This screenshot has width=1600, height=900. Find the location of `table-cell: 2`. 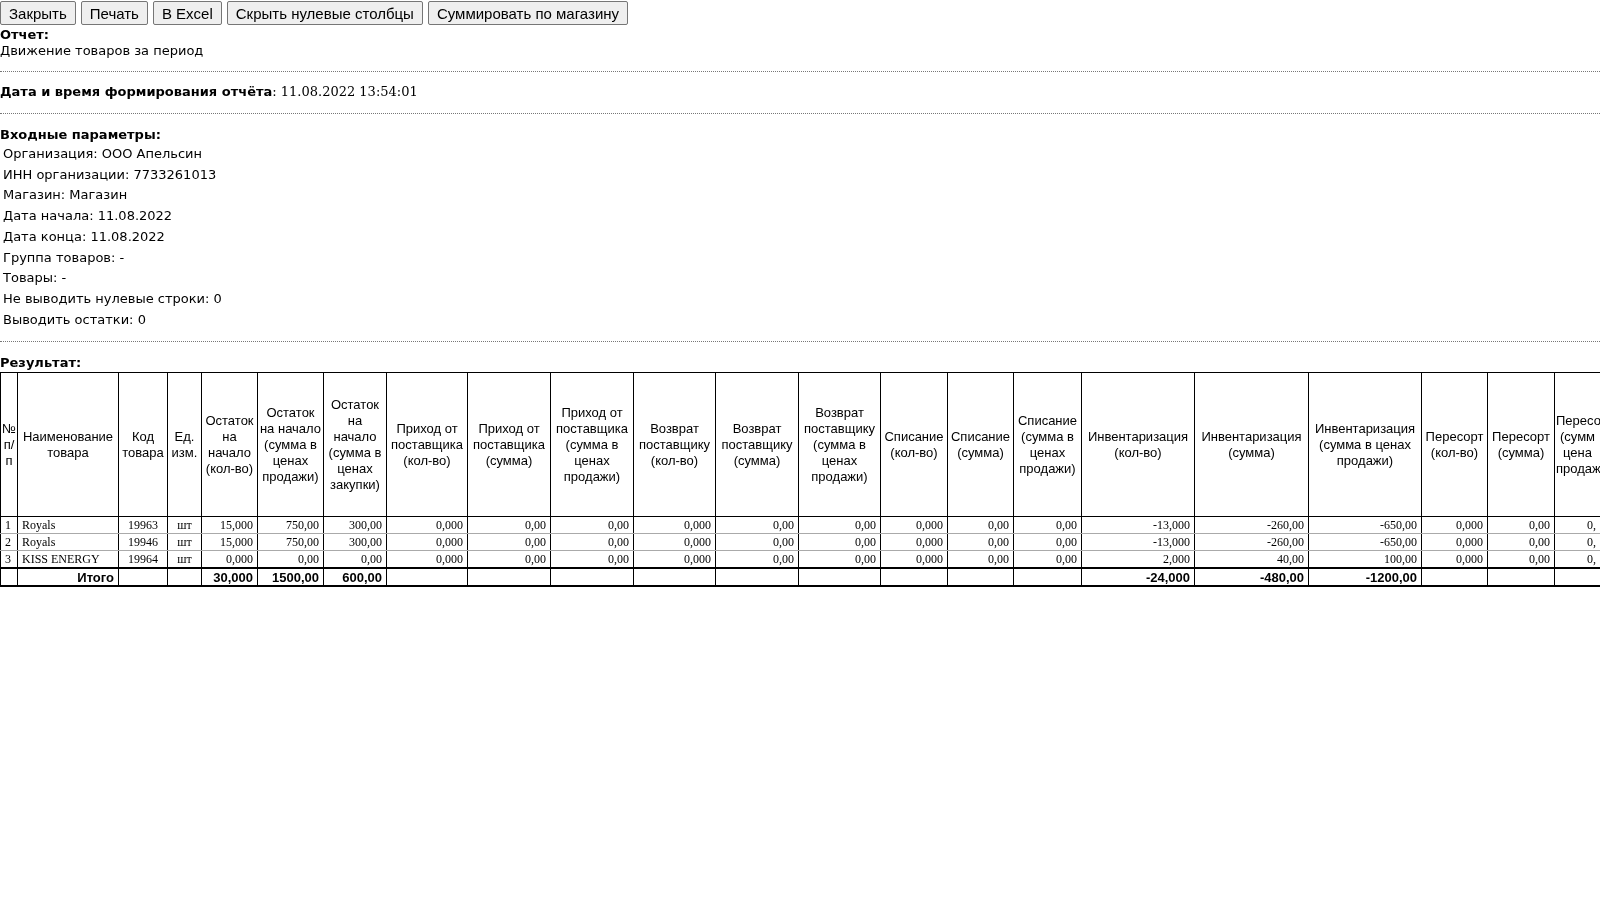

table-cell: 2 is located at coordinates (9, 542).